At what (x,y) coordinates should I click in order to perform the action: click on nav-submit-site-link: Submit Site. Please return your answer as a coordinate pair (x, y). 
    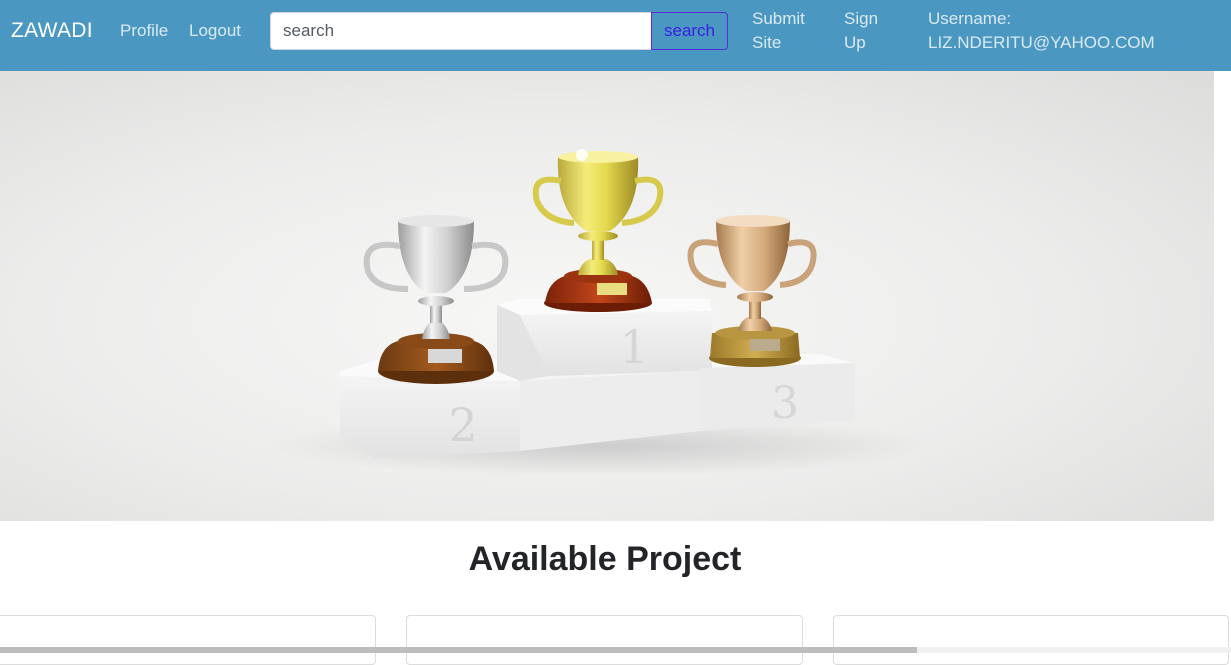
    Looking at the image, I should click on (778, 31).